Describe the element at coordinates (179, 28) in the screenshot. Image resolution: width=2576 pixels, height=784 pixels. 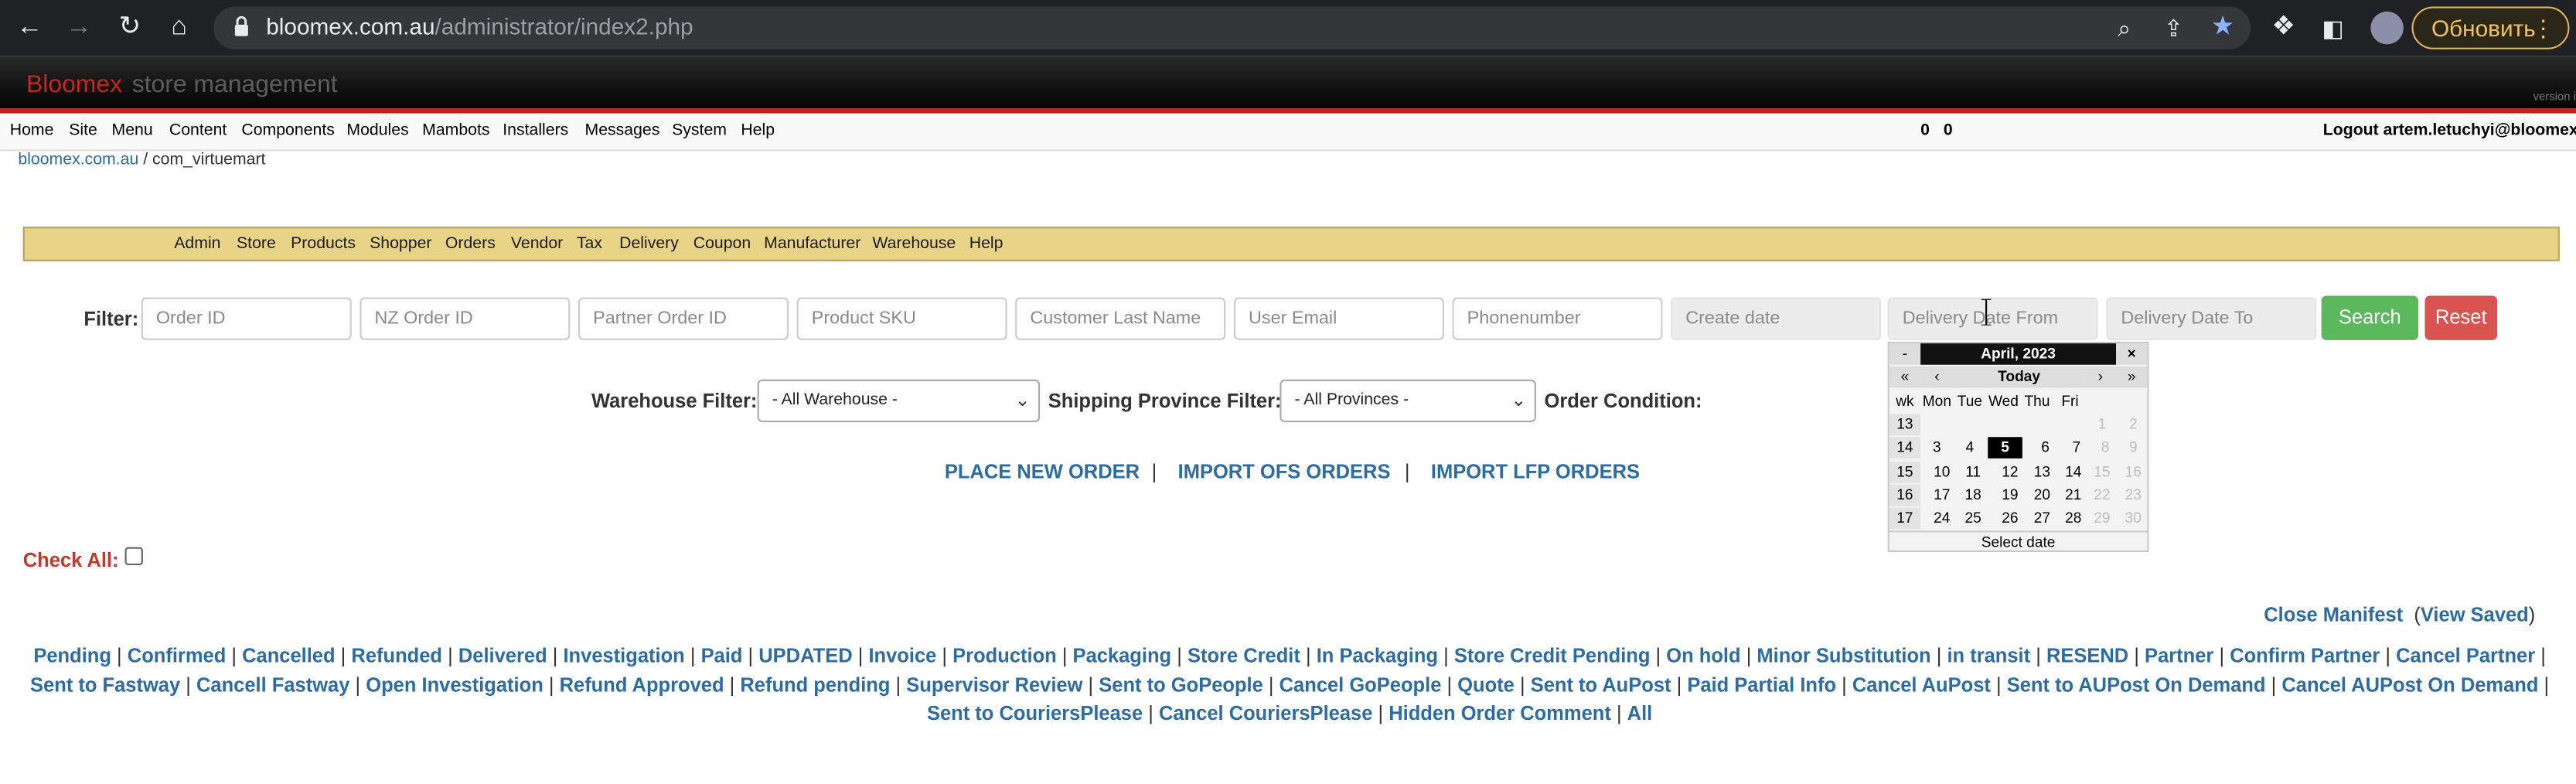
I see `home-icon: ⌂` at that location.